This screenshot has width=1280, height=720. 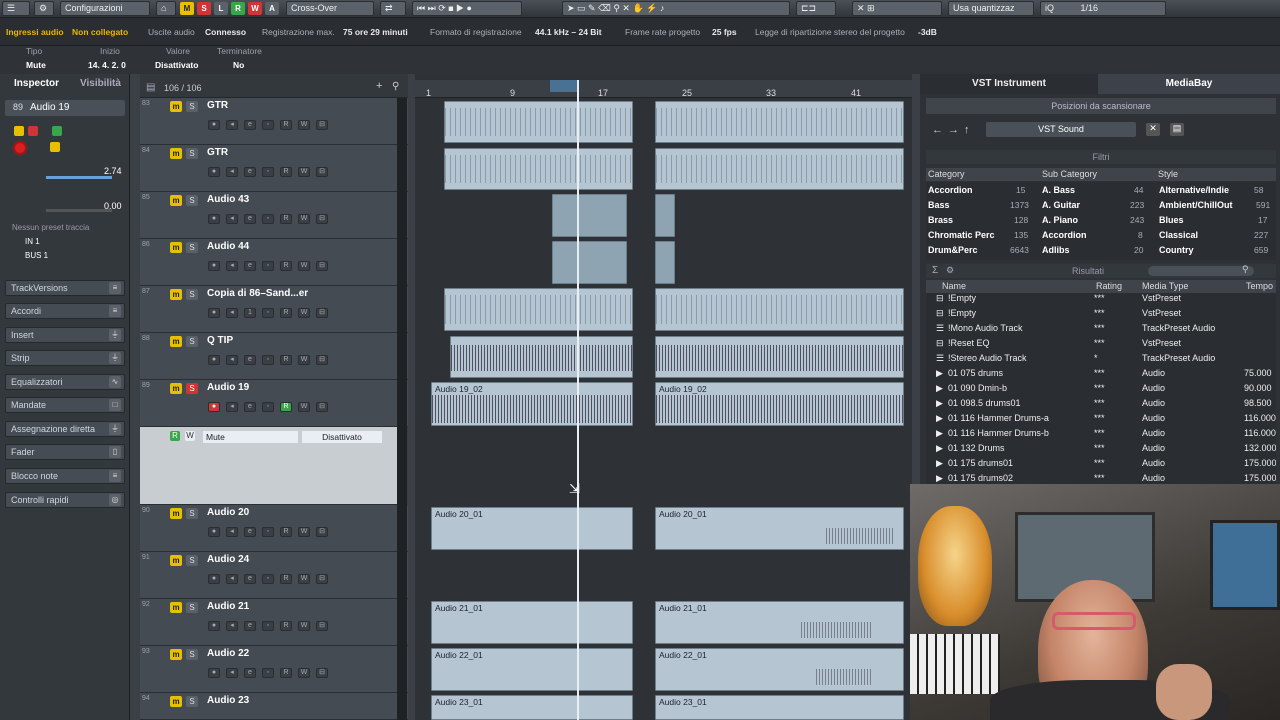 What do you see at coordinates (946, 174) in the screenshot?
I see `category-header: Category` at bounding box center [946, 174].